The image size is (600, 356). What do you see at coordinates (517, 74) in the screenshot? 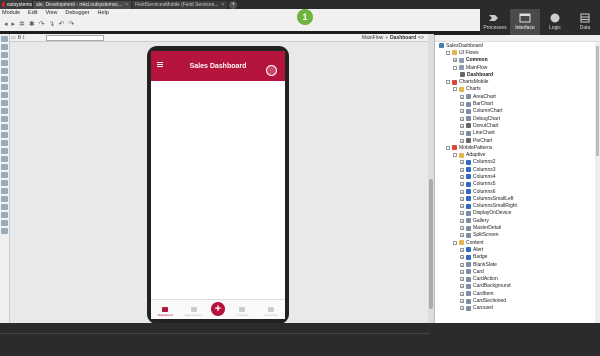
I see `tree-item: Dashboard` at bounding box center [517, 74].